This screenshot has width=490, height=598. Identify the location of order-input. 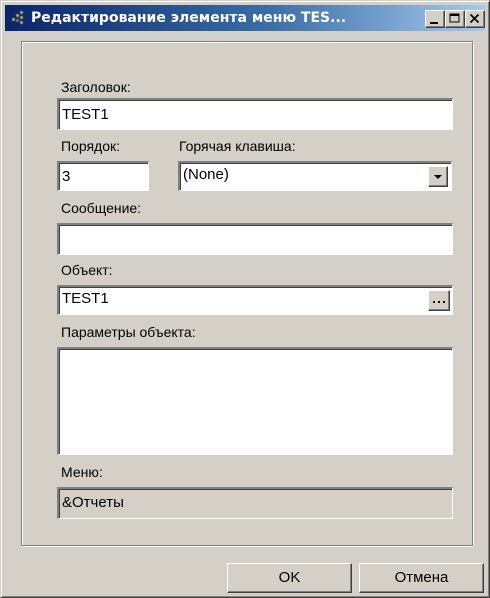
(103, 176).